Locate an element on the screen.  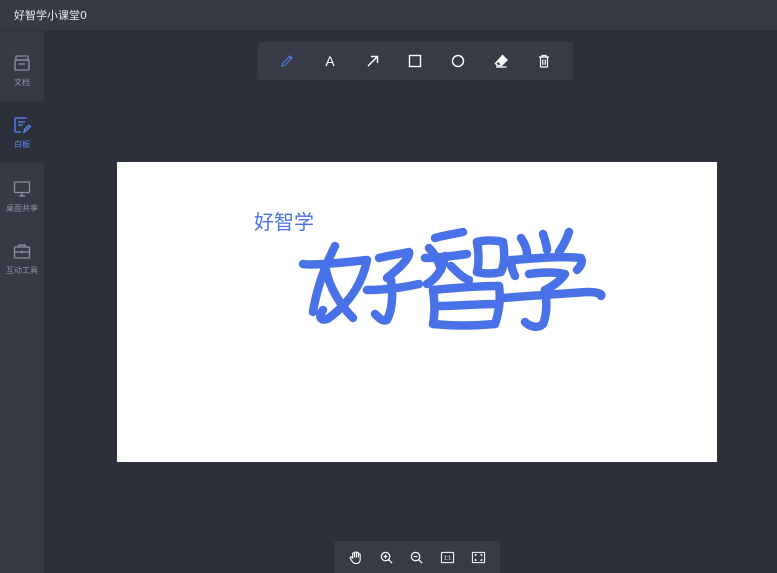
zoom-out-icon is located at coordinates (417, 557).